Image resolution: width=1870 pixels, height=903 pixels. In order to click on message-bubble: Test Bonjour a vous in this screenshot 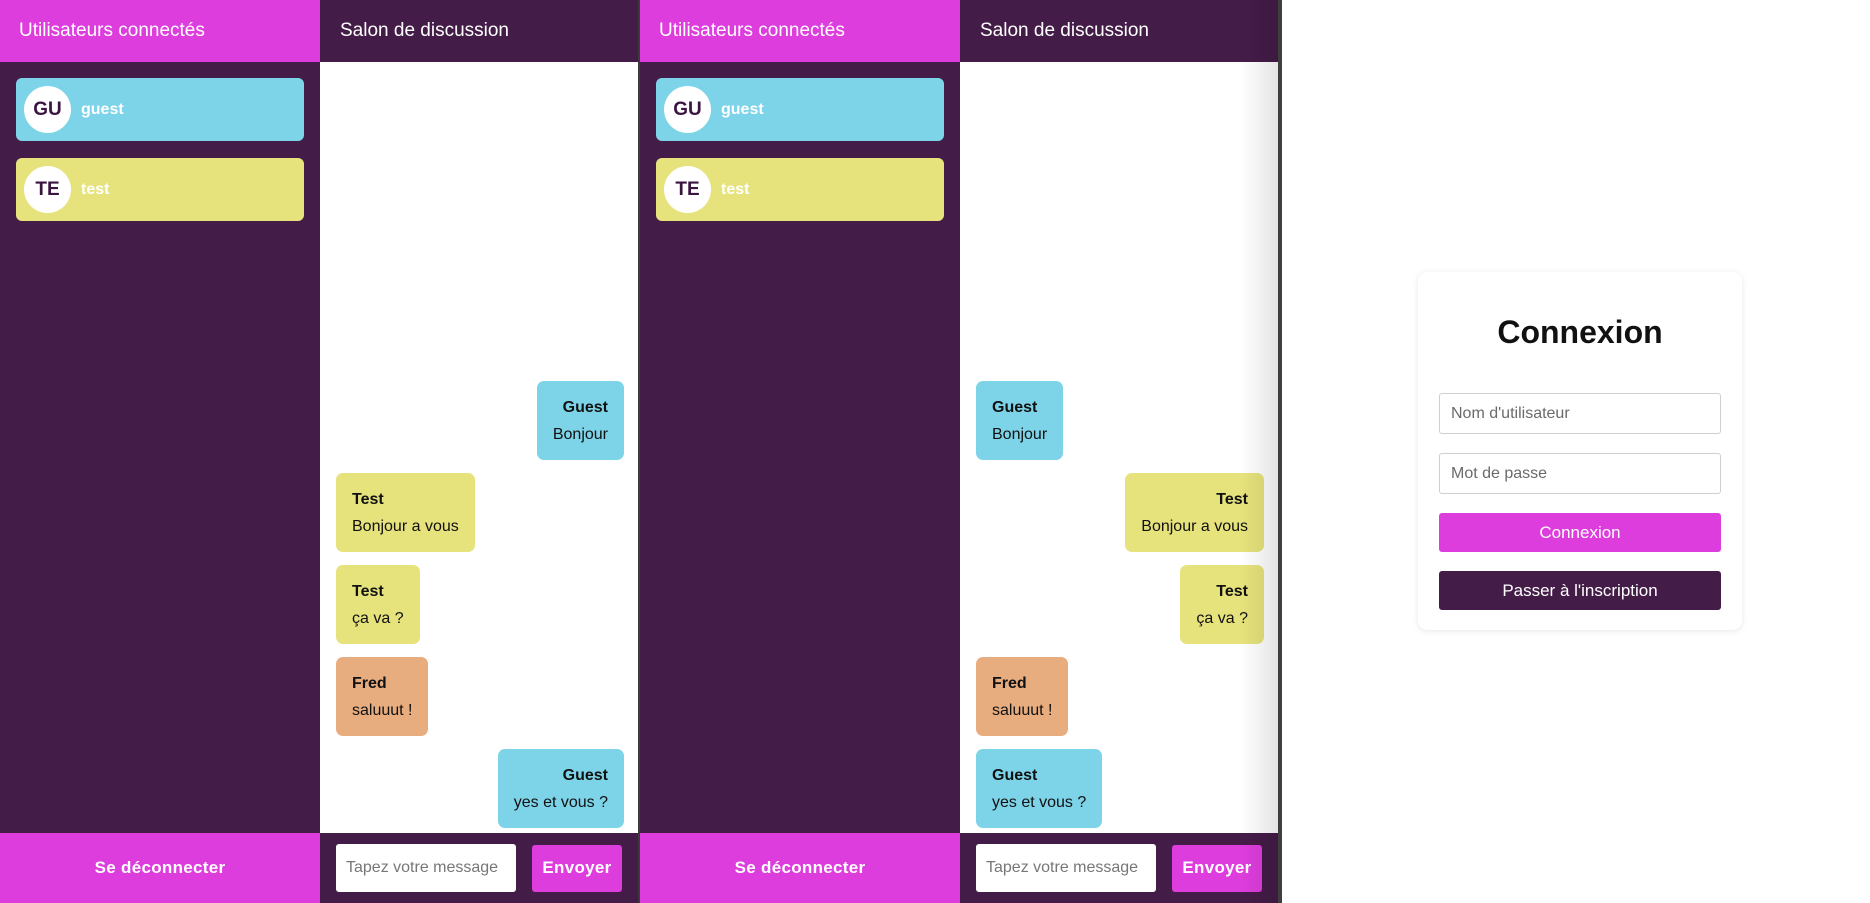, I will do `click(405, 512)`.